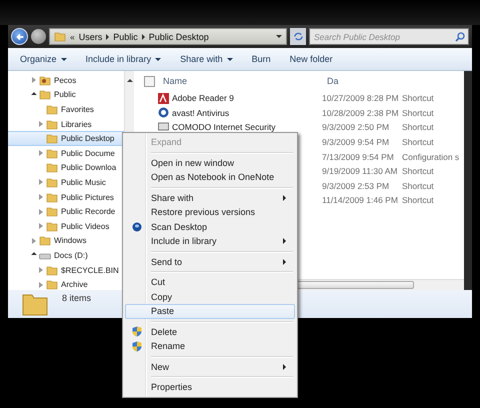 The width and height of the screenshot is (480, 408). What do you see at coordinates (66, 241) in the screenshot?
I see `tree-item: Windows` at bounding box center [66, 241].